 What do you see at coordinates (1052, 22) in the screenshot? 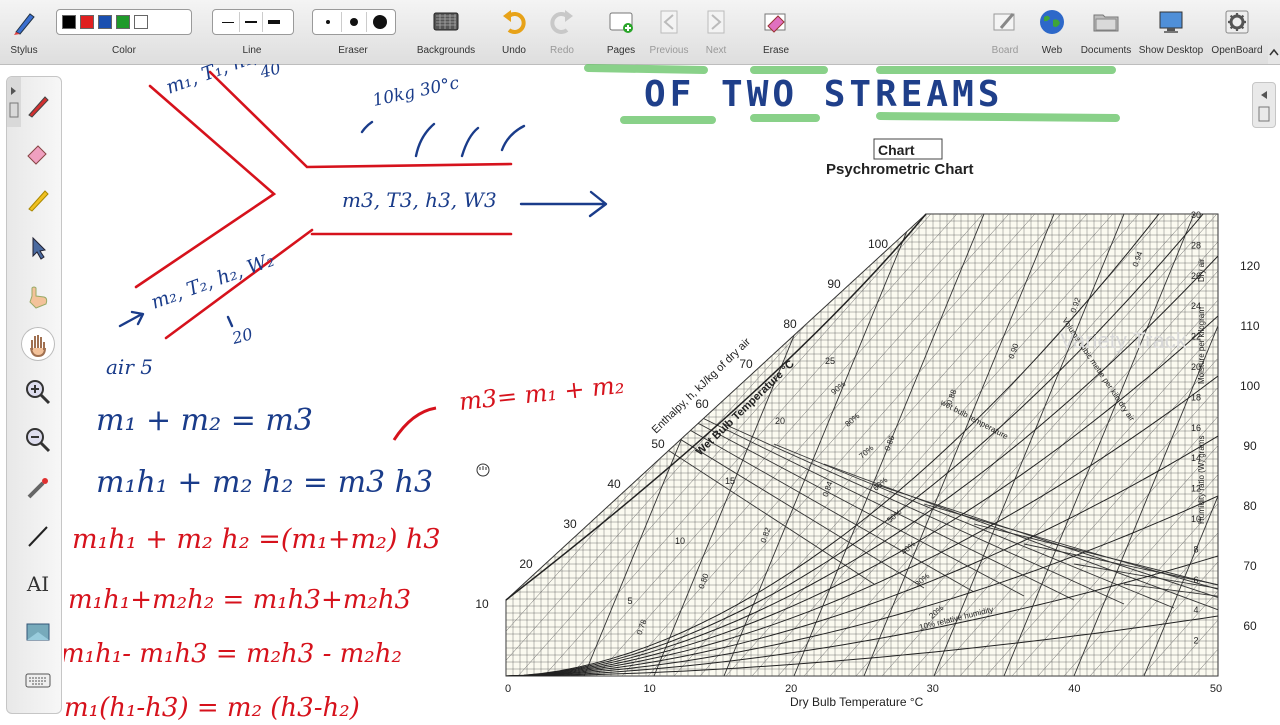
I see `globe-icon` at bounding box center [1052, 22].